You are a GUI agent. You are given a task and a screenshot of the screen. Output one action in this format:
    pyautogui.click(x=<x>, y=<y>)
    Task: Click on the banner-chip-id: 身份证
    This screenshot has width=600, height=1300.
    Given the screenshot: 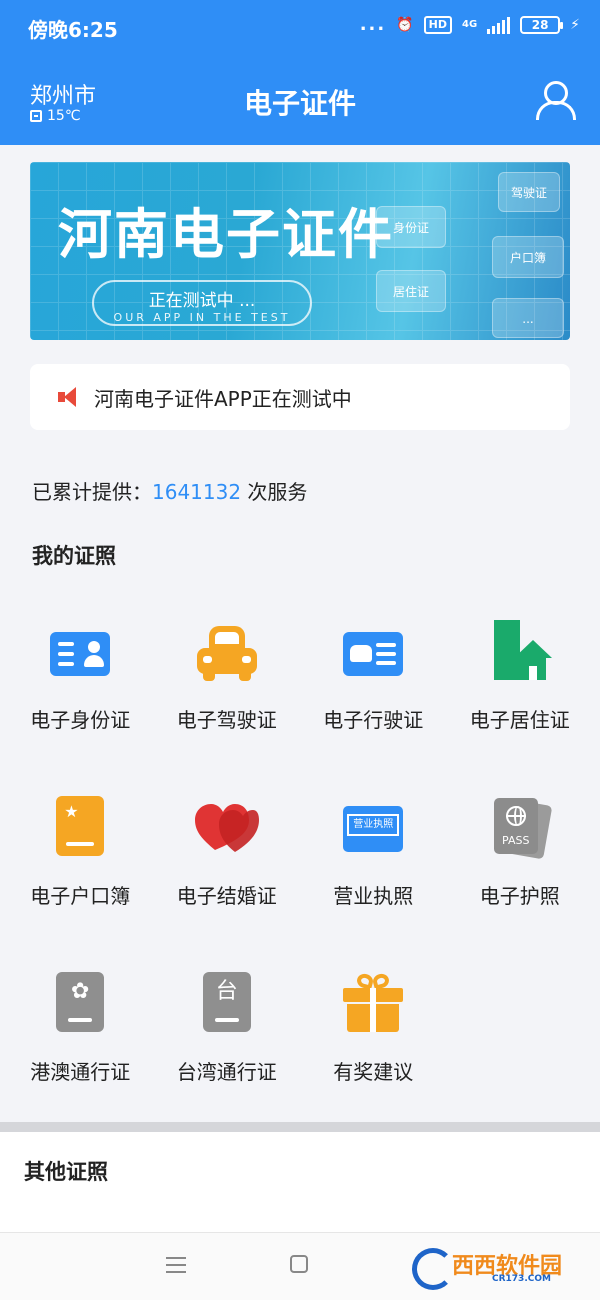 What is the action you would take?
    pyautogui.click(x=411, y=227)
    